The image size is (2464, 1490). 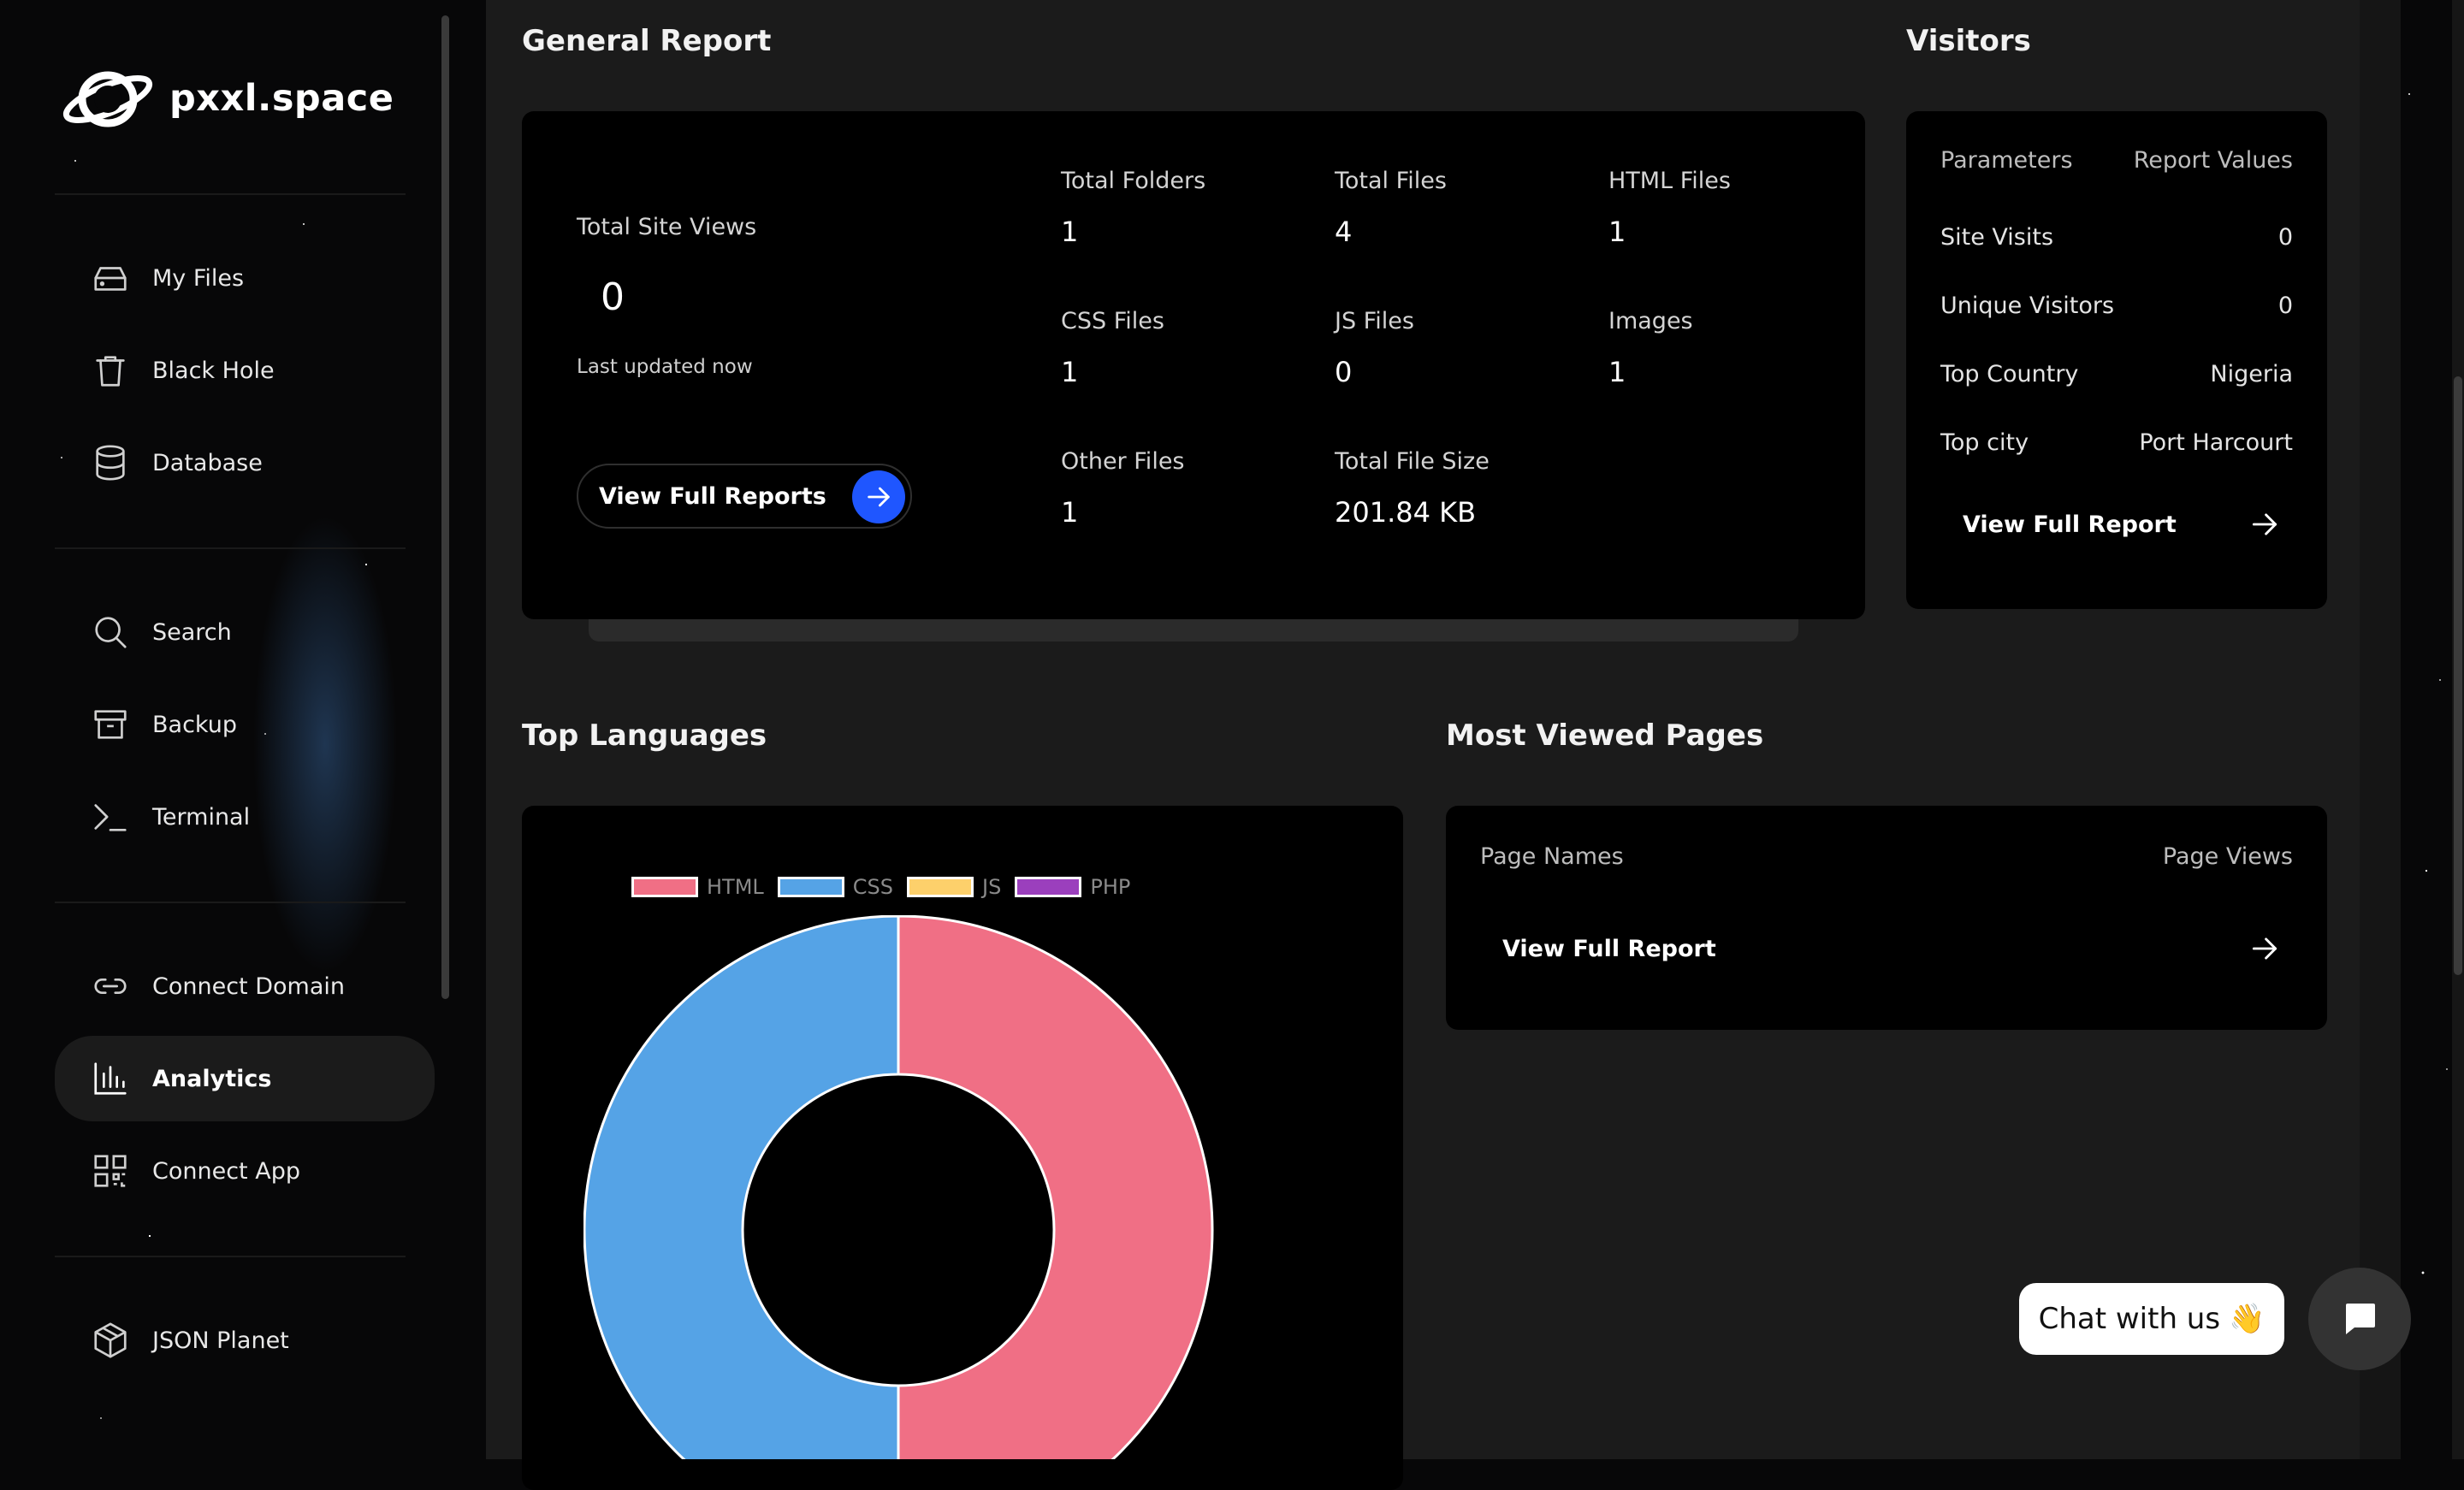 I want to click on sidebar-item-database: Database, so click(x=243, y=463).